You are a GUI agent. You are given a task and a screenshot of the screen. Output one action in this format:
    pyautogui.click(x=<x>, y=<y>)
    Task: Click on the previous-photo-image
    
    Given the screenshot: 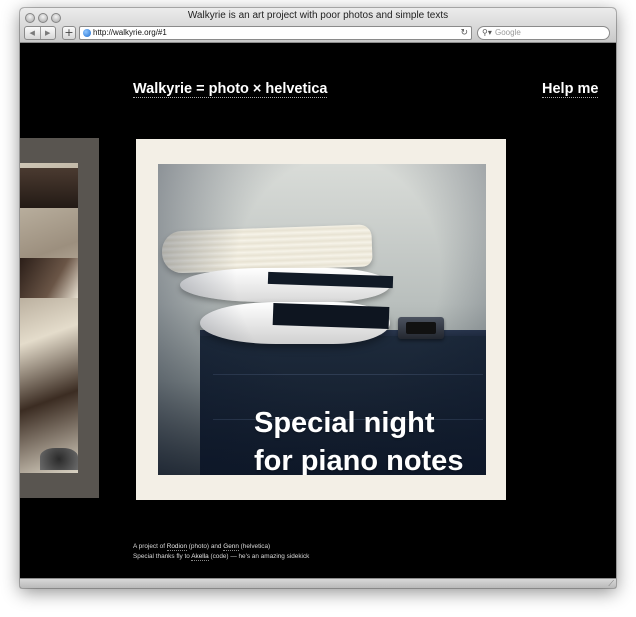 What is the action you would take?
    pyautogui.click(x=49, y=318)
    